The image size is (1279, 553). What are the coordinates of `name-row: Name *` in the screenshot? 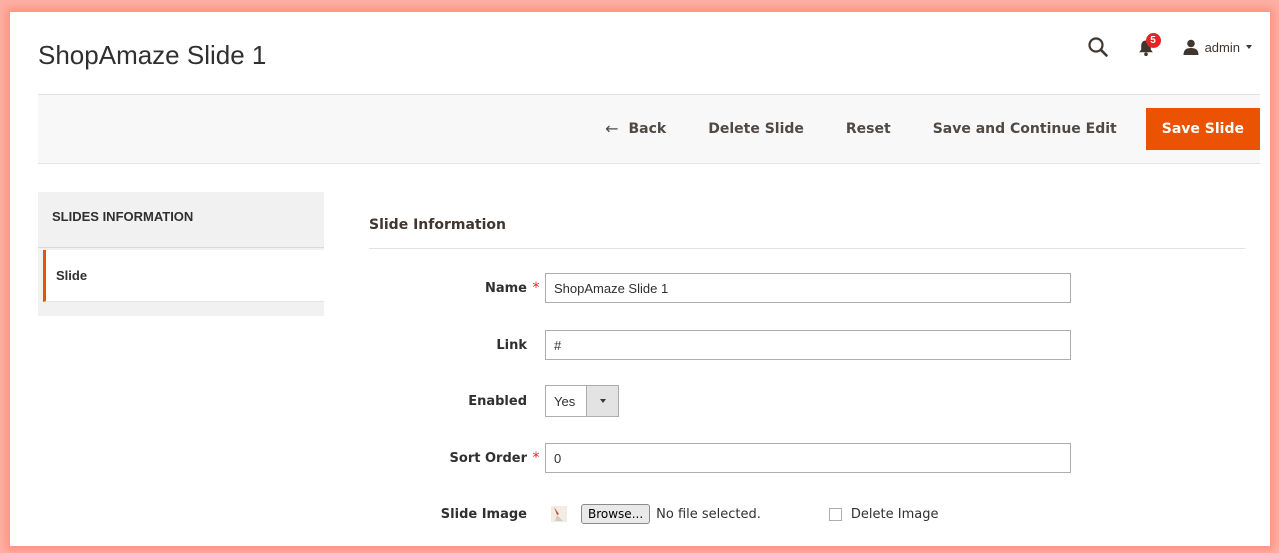 It's located at (807, 288).